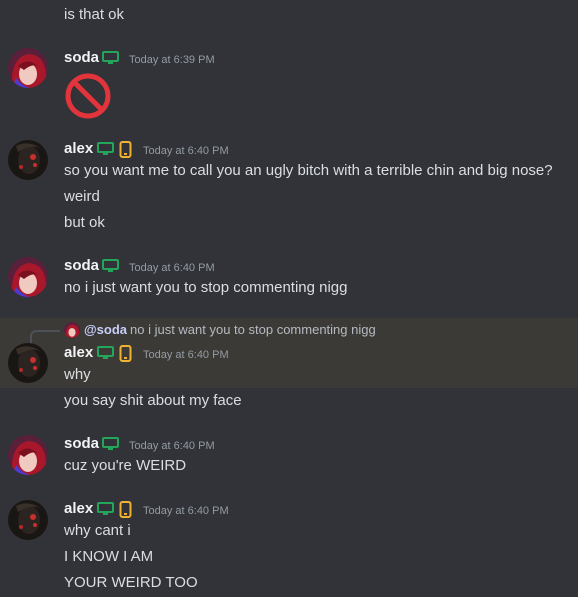  I want to click on message-line: you say shit about my face, so click(153, 400).